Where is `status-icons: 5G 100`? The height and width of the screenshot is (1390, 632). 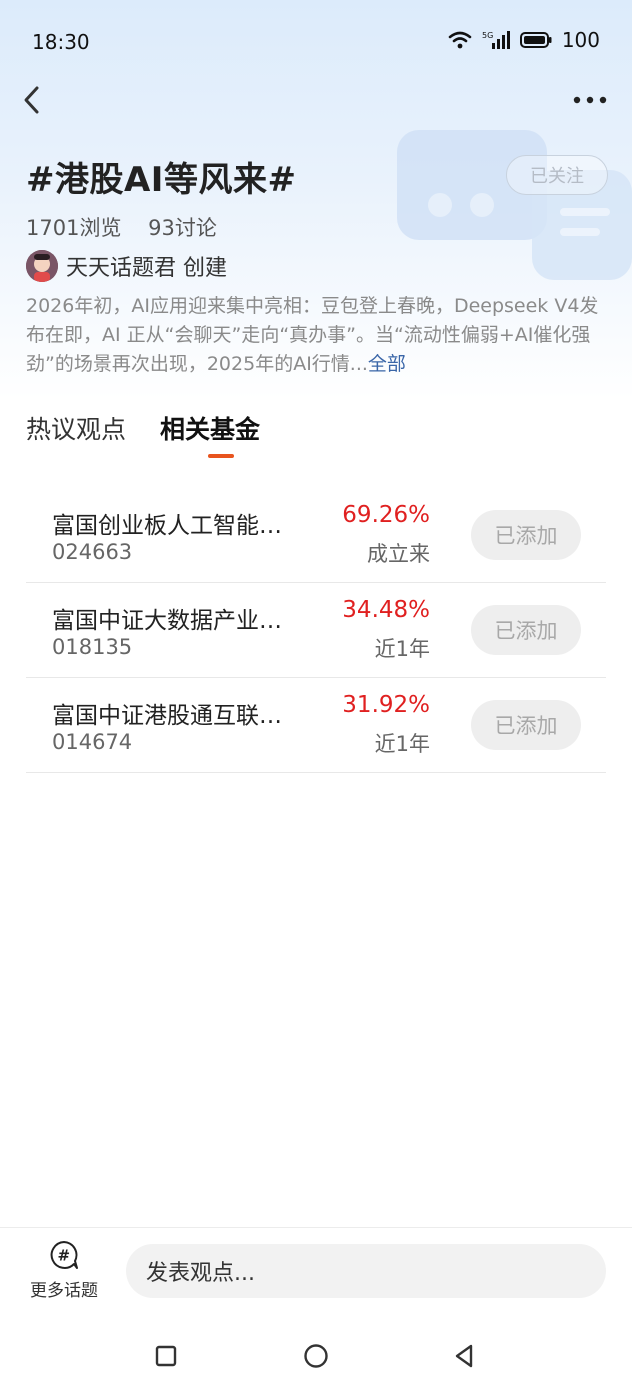 status-icons: 5G 100 is located at coordinates (524, 40).